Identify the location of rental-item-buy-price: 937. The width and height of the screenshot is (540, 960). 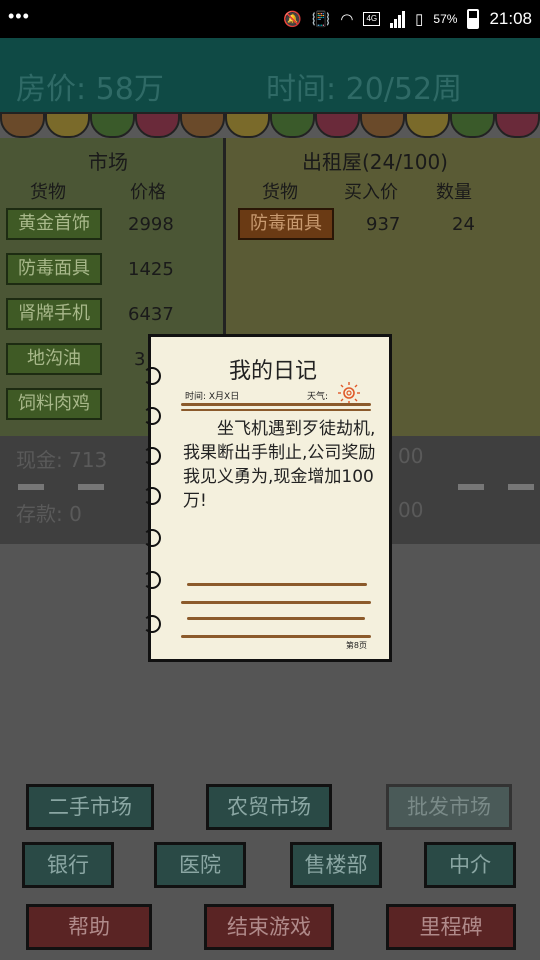
(383, 224).